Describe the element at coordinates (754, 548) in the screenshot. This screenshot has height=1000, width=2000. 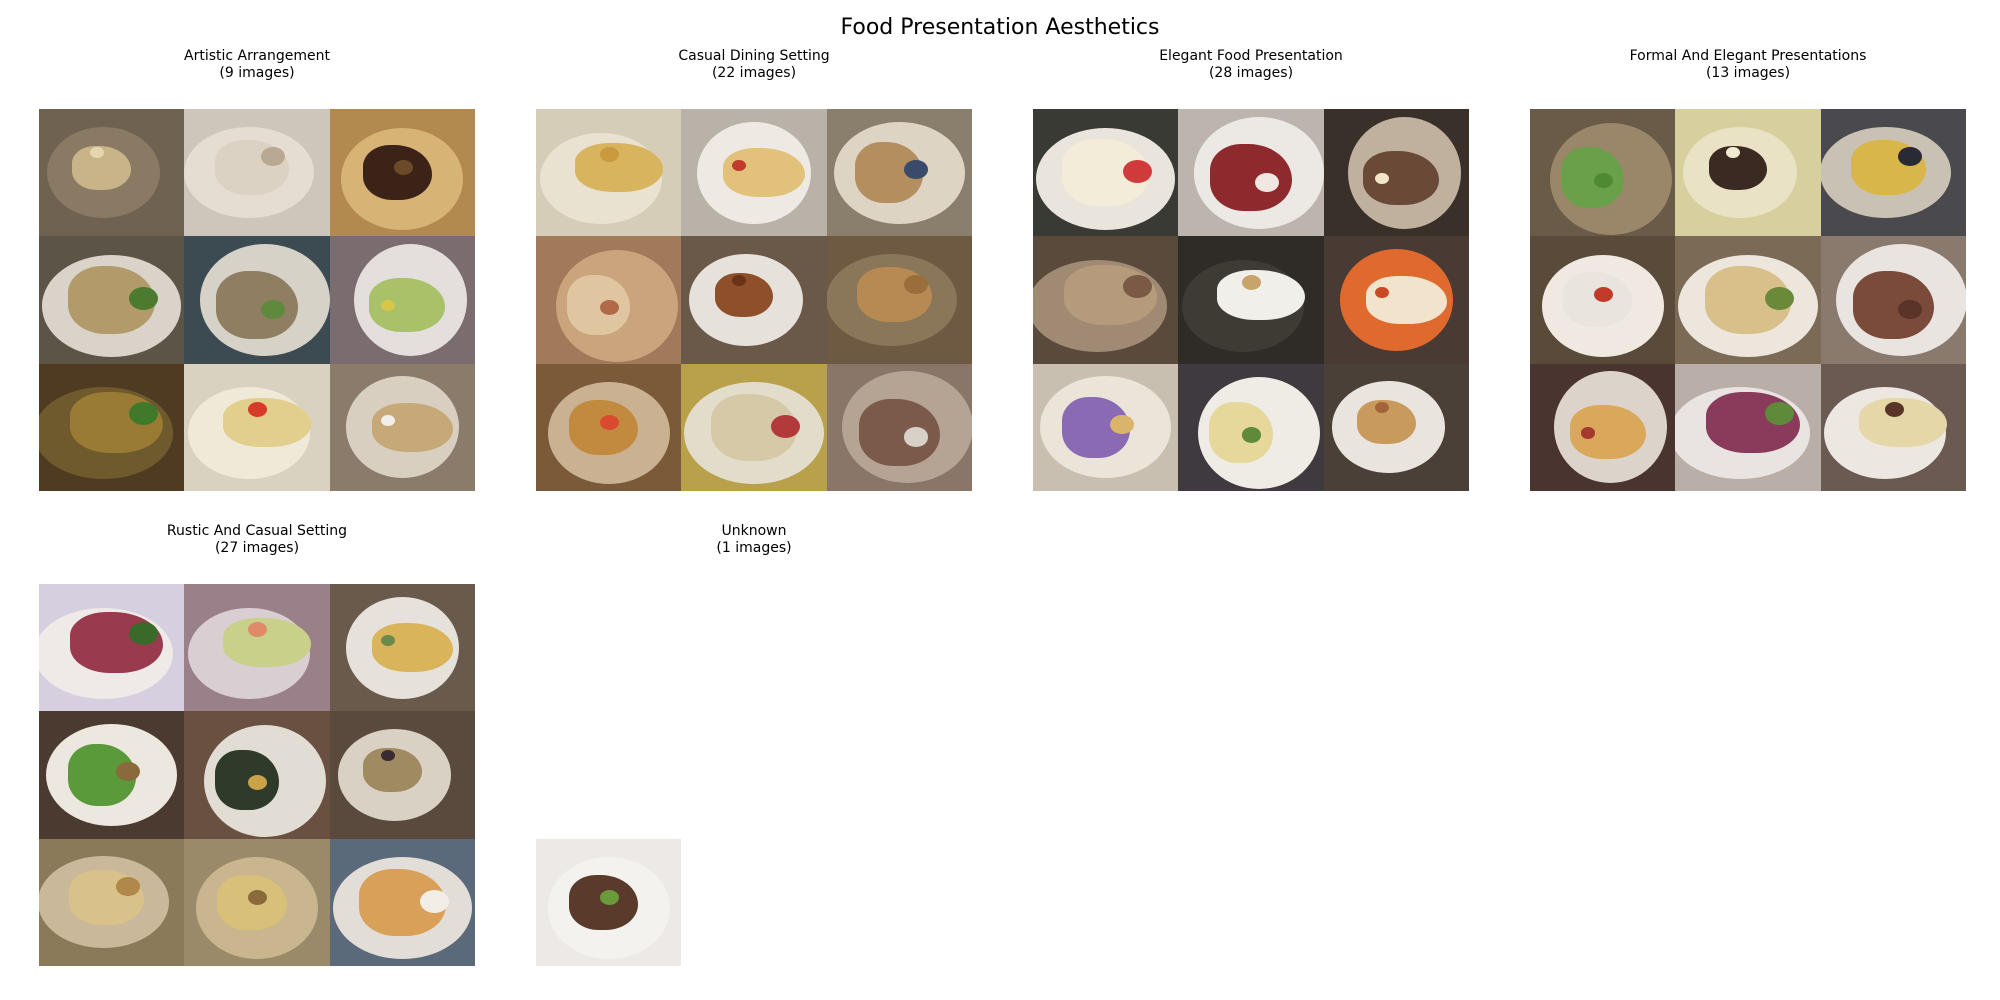
I see `group-count: (1 images)` at that location.